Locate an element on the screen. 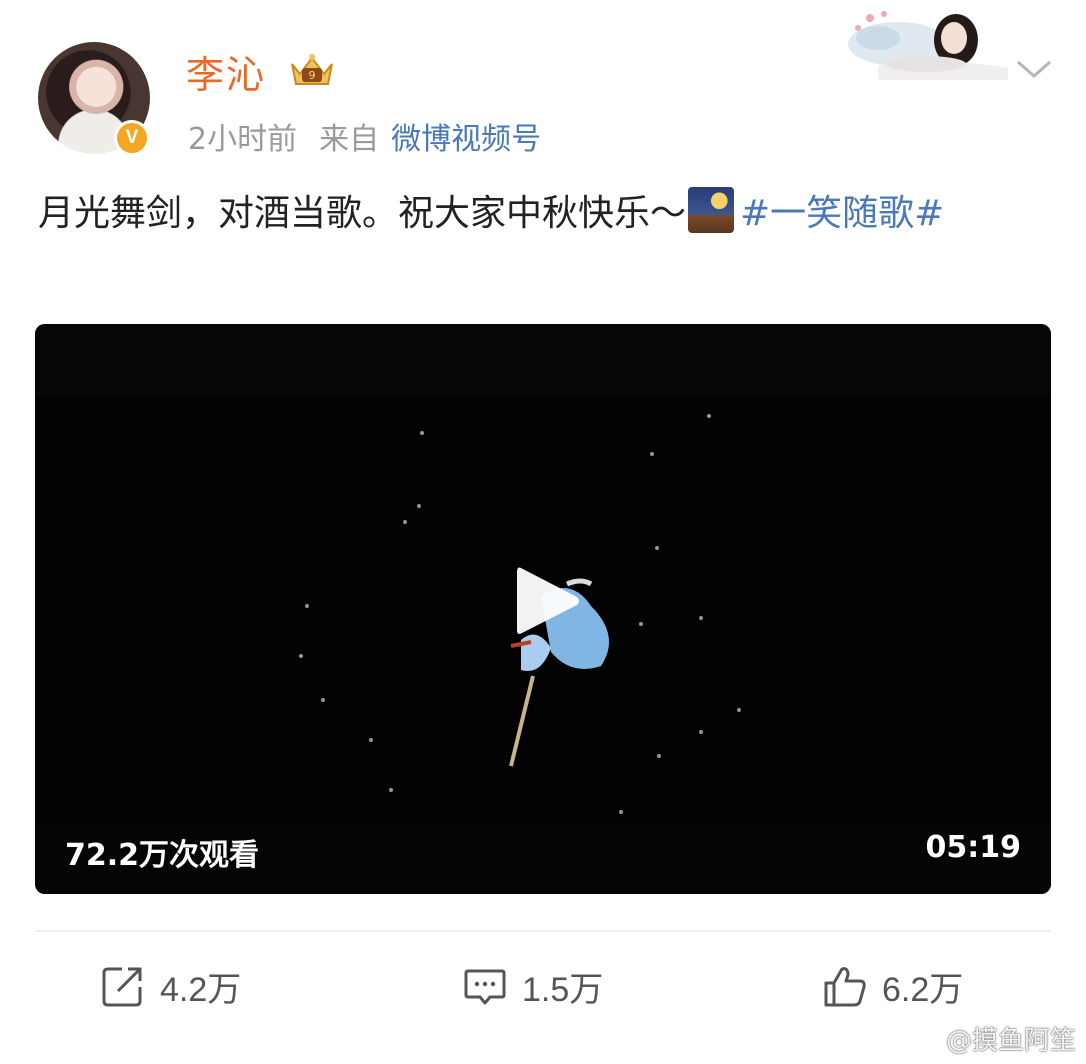 Image resolution: width=1086 pixels, height=1064 pixels. thumbs-up-icon is located at coordinates (845, 987).